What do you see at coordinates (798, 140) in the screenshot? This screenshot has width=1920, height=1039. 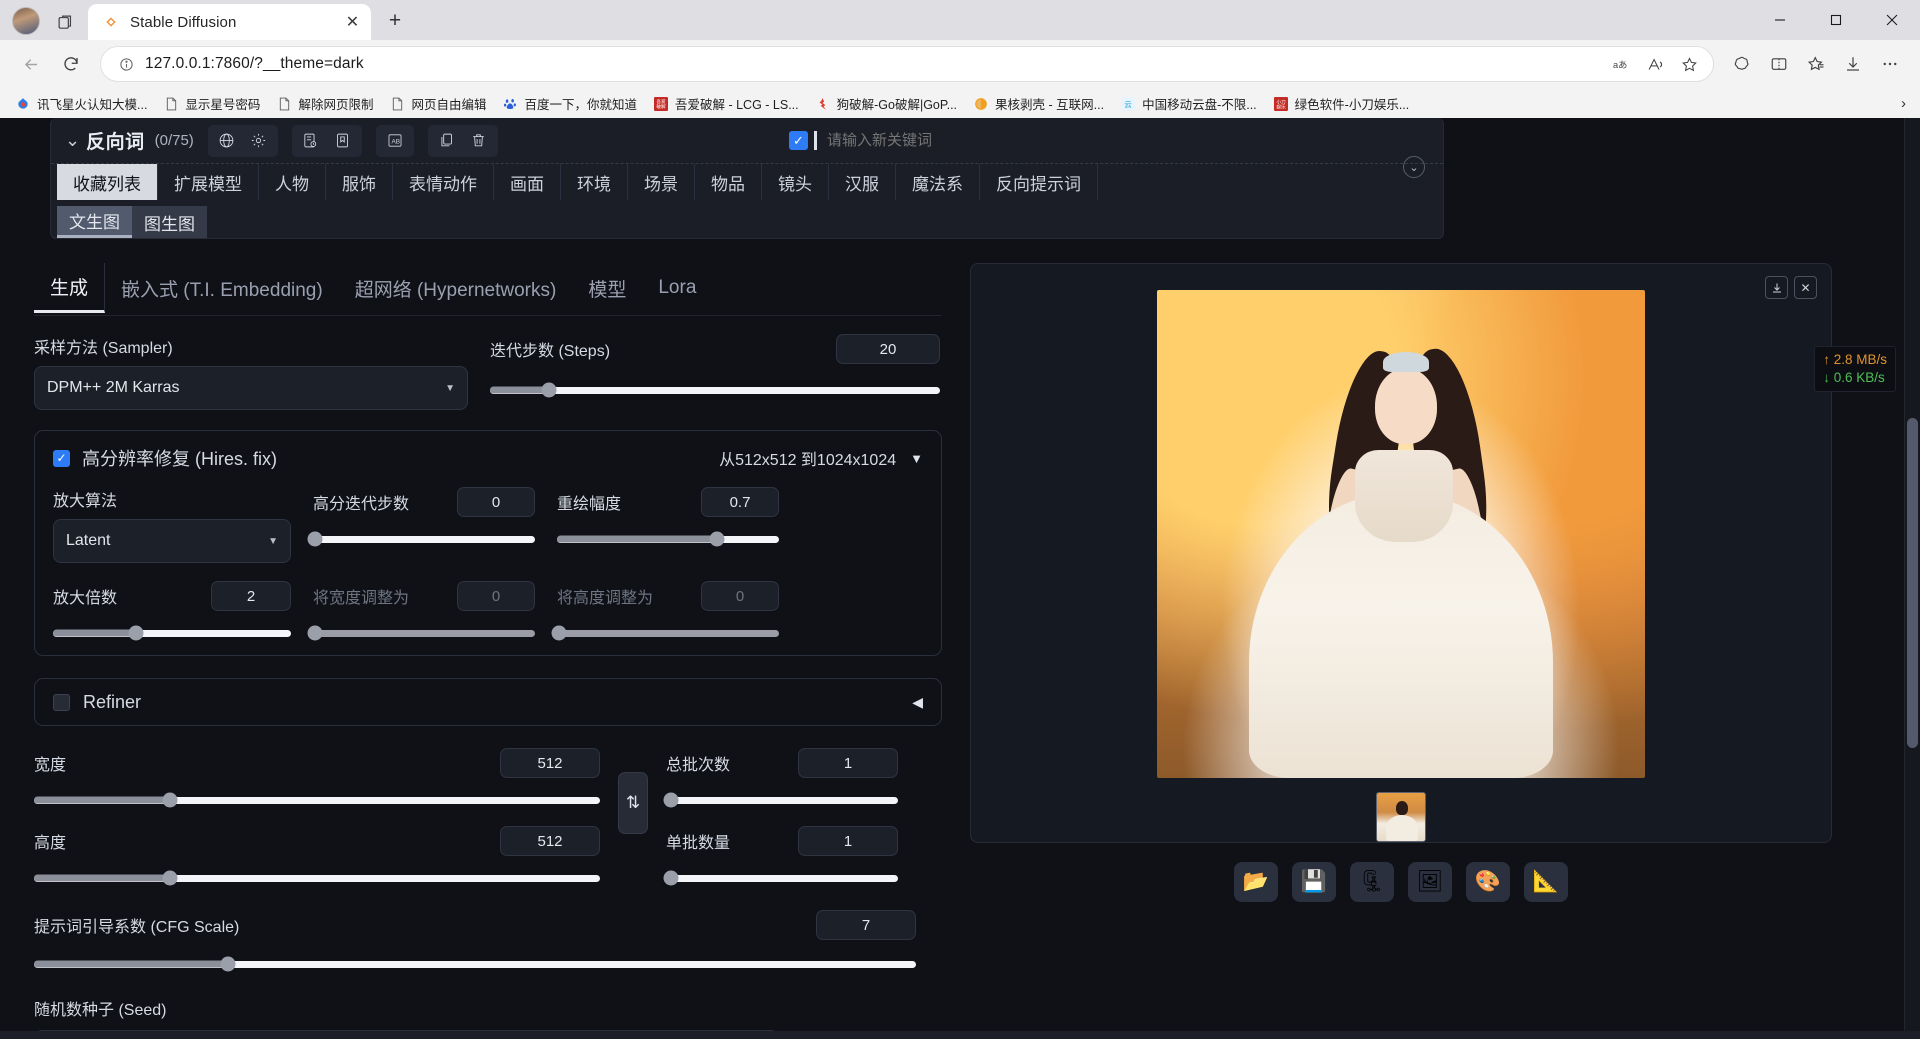 I see `keyword-enable-checkbox: ✓` at bounding box center [798, 140].